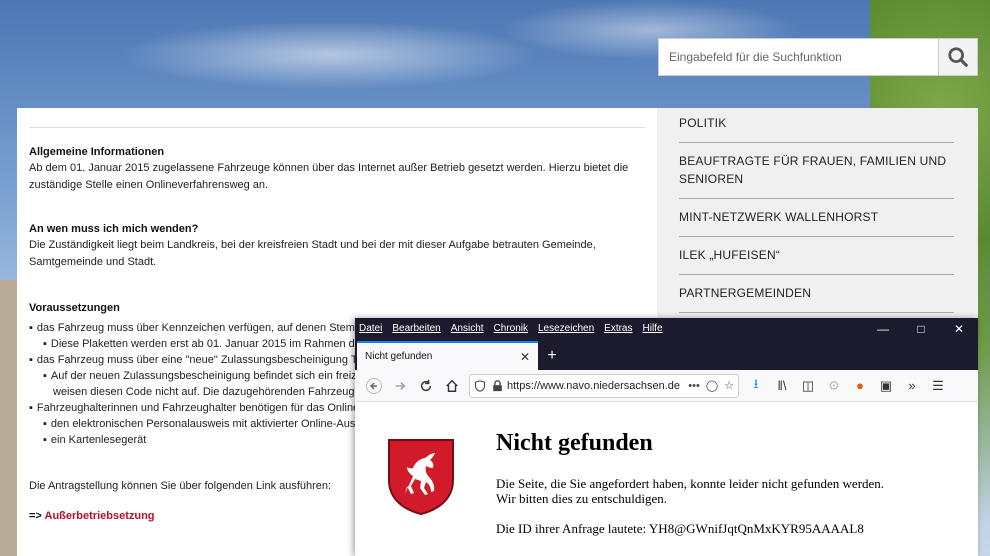 Image resolution: width=990 pixels, height=556 pixels. What do you see at coordinates (618, 328) in the screenshot?
I see `menu-item-extras: Extras` at bounding box center [618, 328].